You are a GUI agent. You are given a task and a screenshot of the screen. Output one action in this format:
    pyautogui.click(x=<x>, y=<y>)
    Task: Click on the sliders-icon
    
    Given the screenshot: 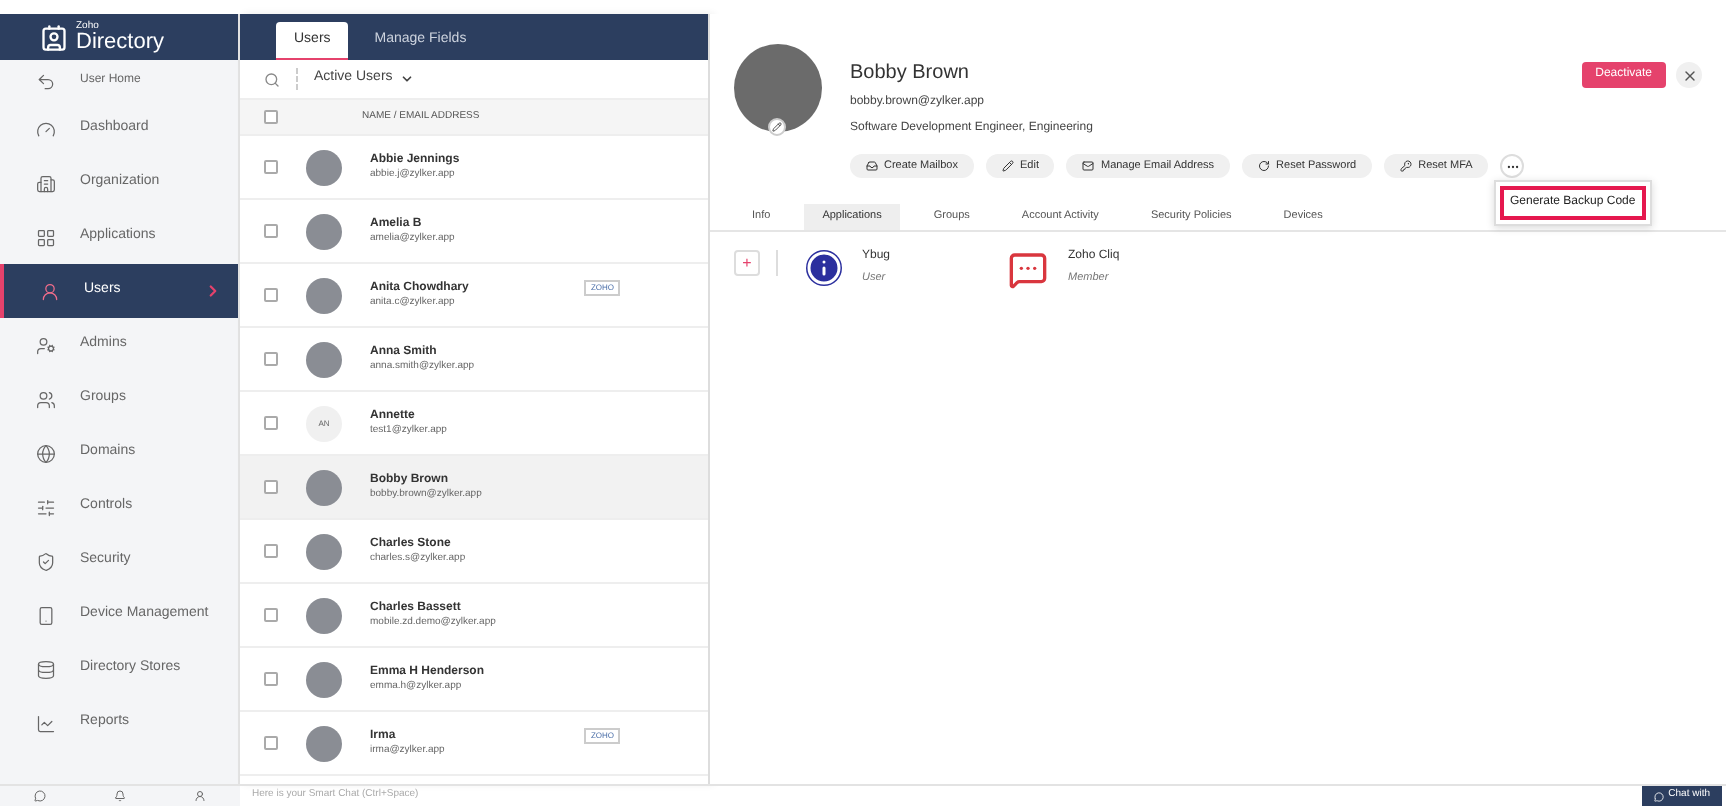 What is the action you would take?
    pyautogui.click(x=46, y=507)
    